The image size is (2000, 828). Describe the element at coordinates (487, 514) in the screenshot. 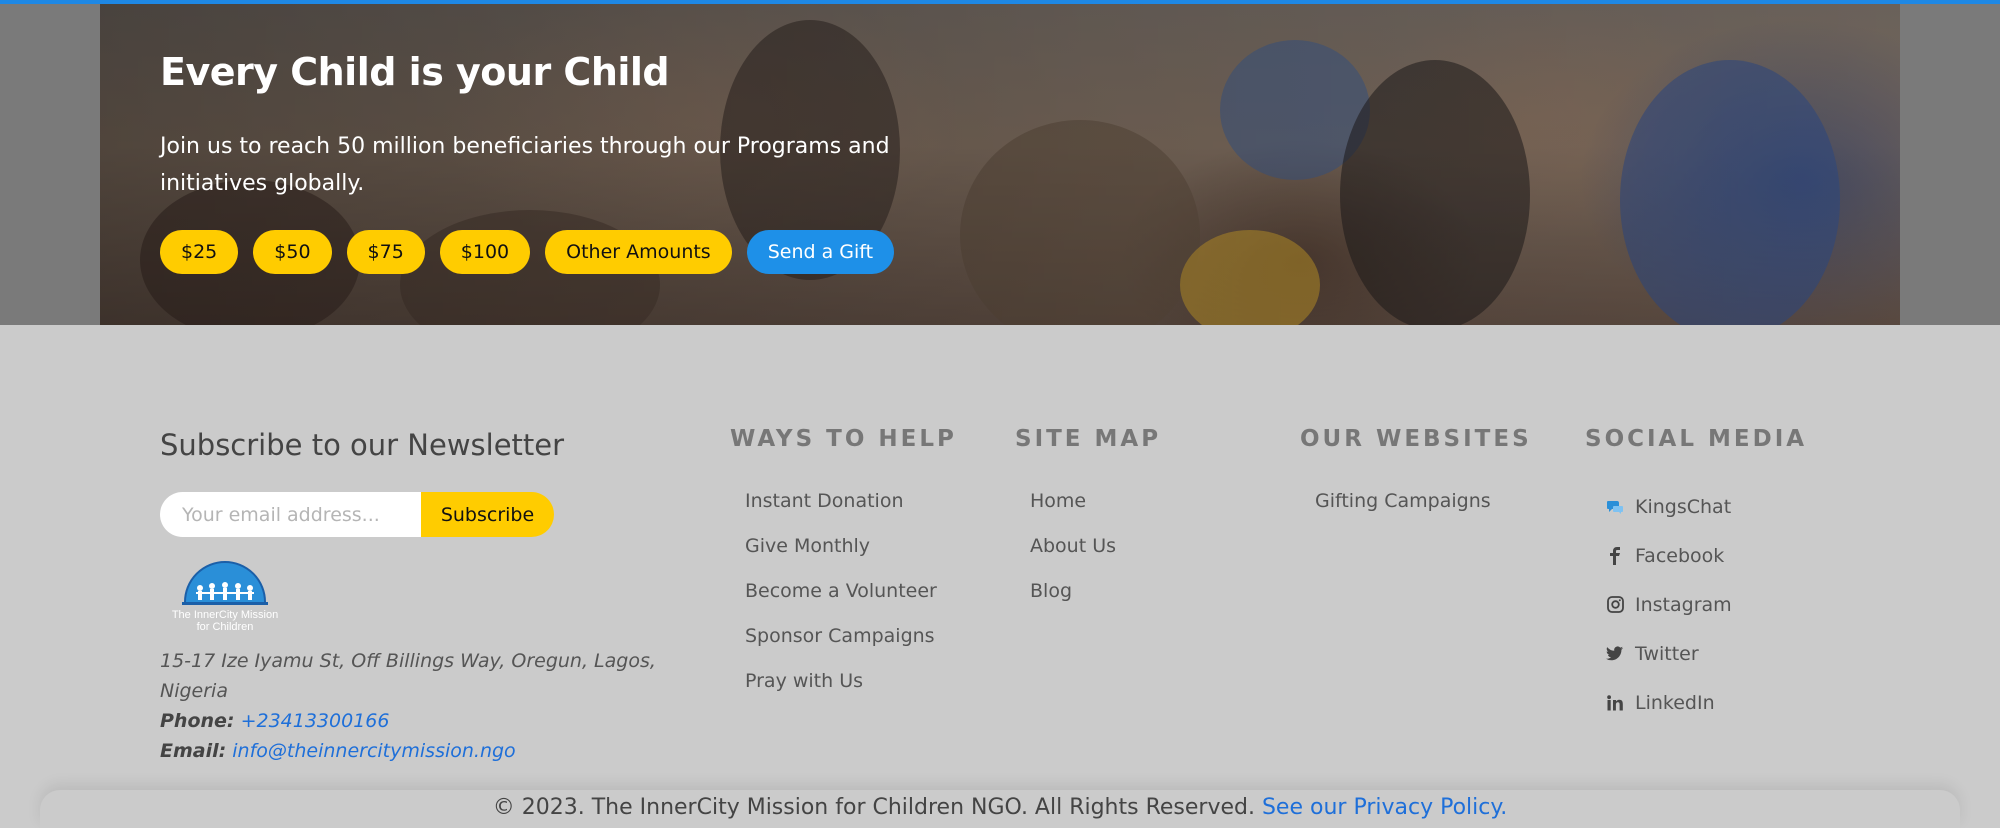

I see `subscribe-button: Subscribe` at that location.